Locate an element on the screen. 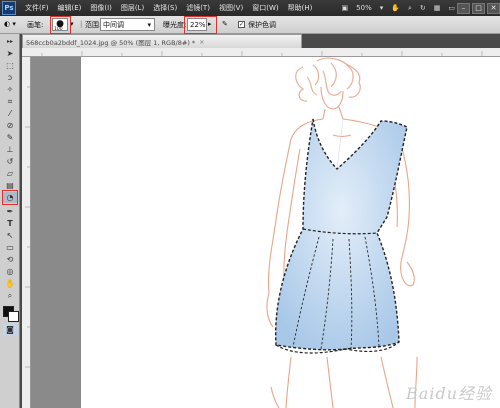 The image size is (500, 408). clone-stamp-icon: ⊥ is located at coordinates (10, 149).